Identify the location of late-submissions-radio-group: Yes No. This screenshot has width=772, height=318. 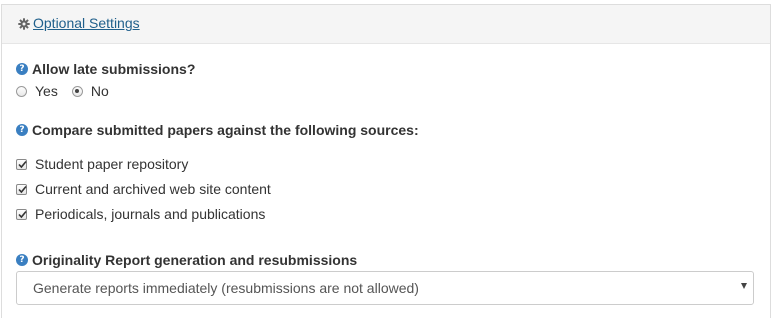
(69, 91).